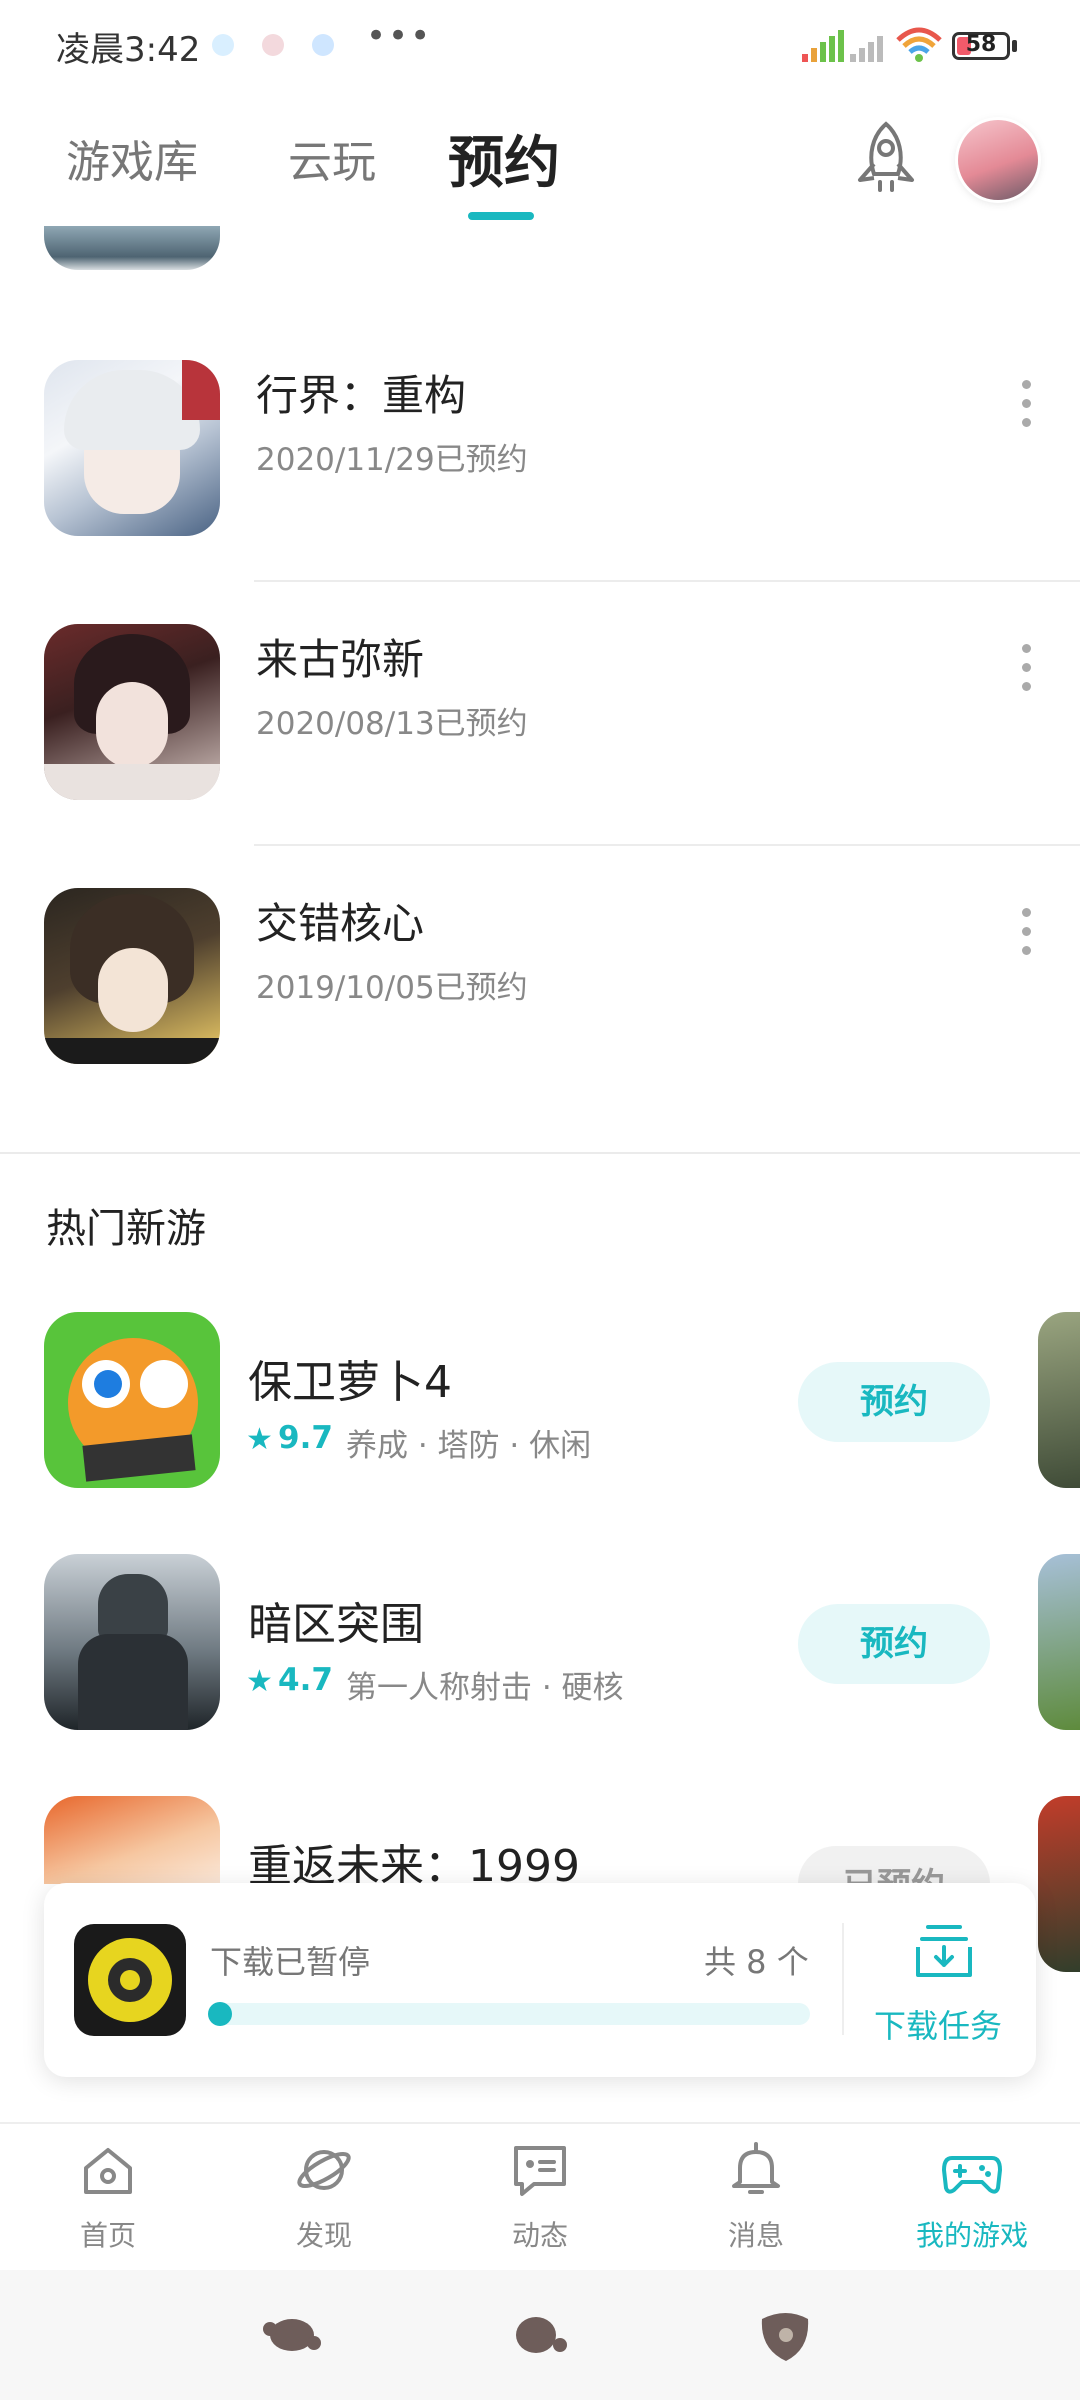  Describe the element at coordinates (501, 216) in the screenshot. I see `tab-active-indicator` at that location.